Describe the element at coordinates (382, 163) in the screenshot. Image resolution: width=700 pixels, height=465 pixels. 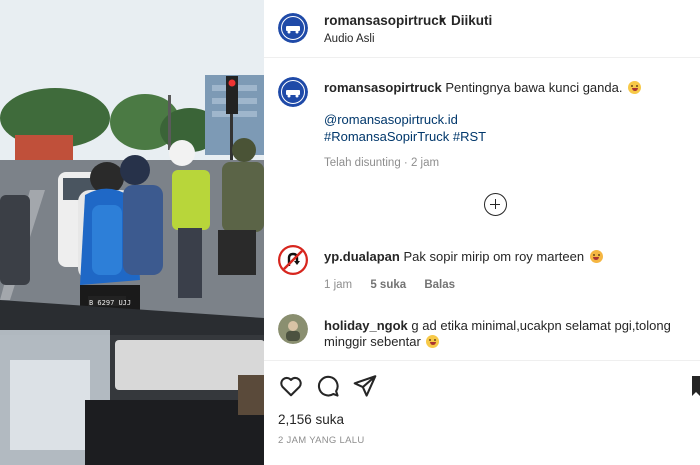
I see `caption-meta: Telah disunting · 2 jam` at that location.